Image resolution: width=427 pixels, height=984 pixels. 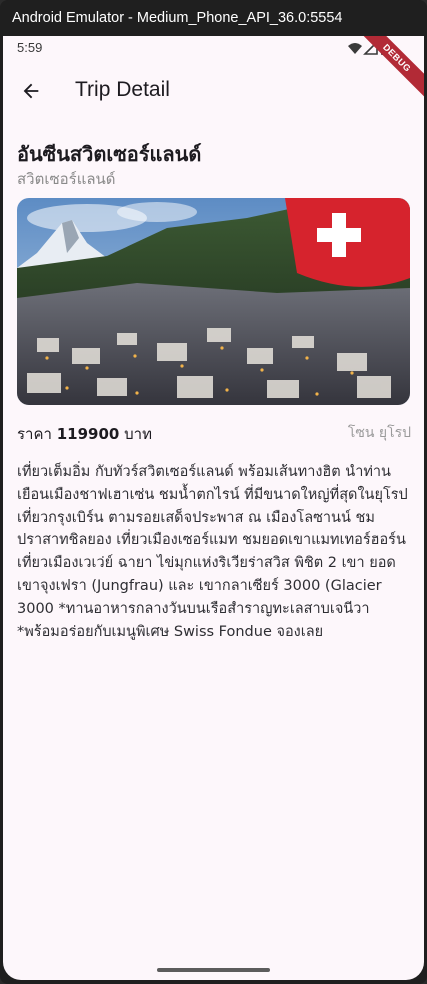 I want to click on trip-zone: โซน ยุโรป, so click(x=379, y=433).